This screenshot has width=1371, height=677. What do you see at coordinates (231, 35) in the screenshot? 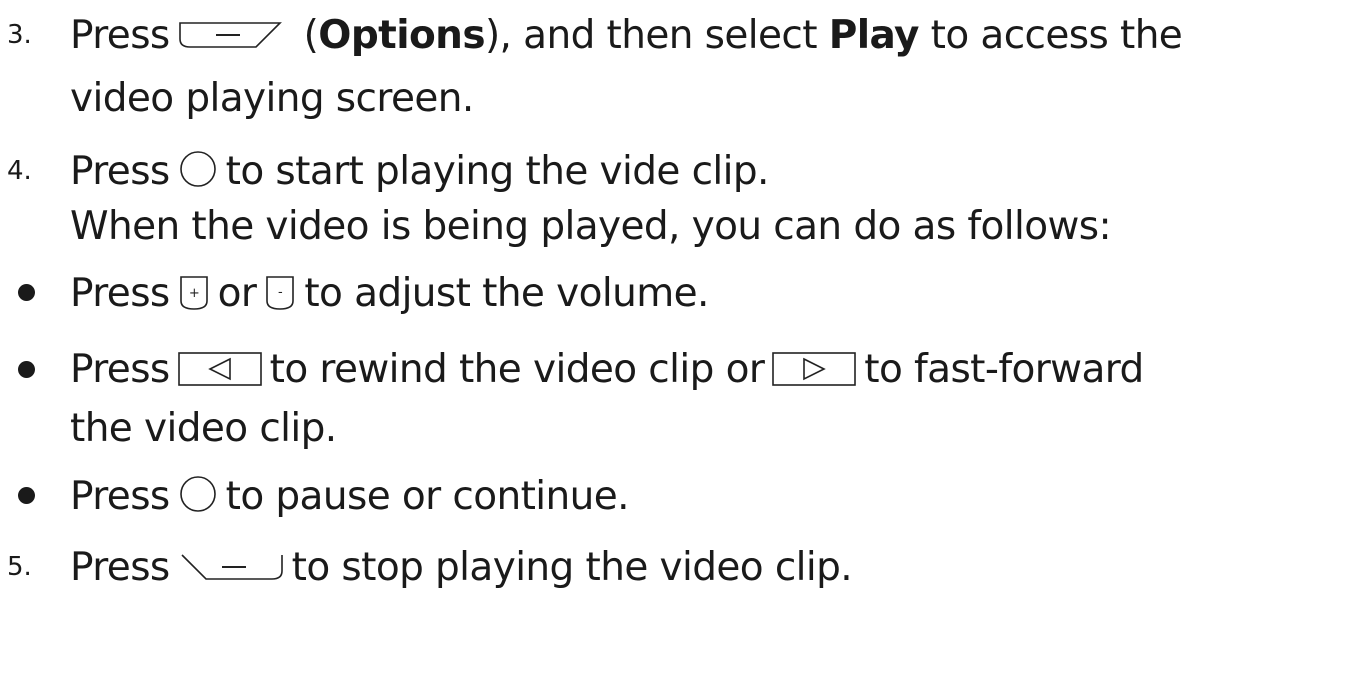
I see `left-softkey-icon` at bounding box center [231, 35].